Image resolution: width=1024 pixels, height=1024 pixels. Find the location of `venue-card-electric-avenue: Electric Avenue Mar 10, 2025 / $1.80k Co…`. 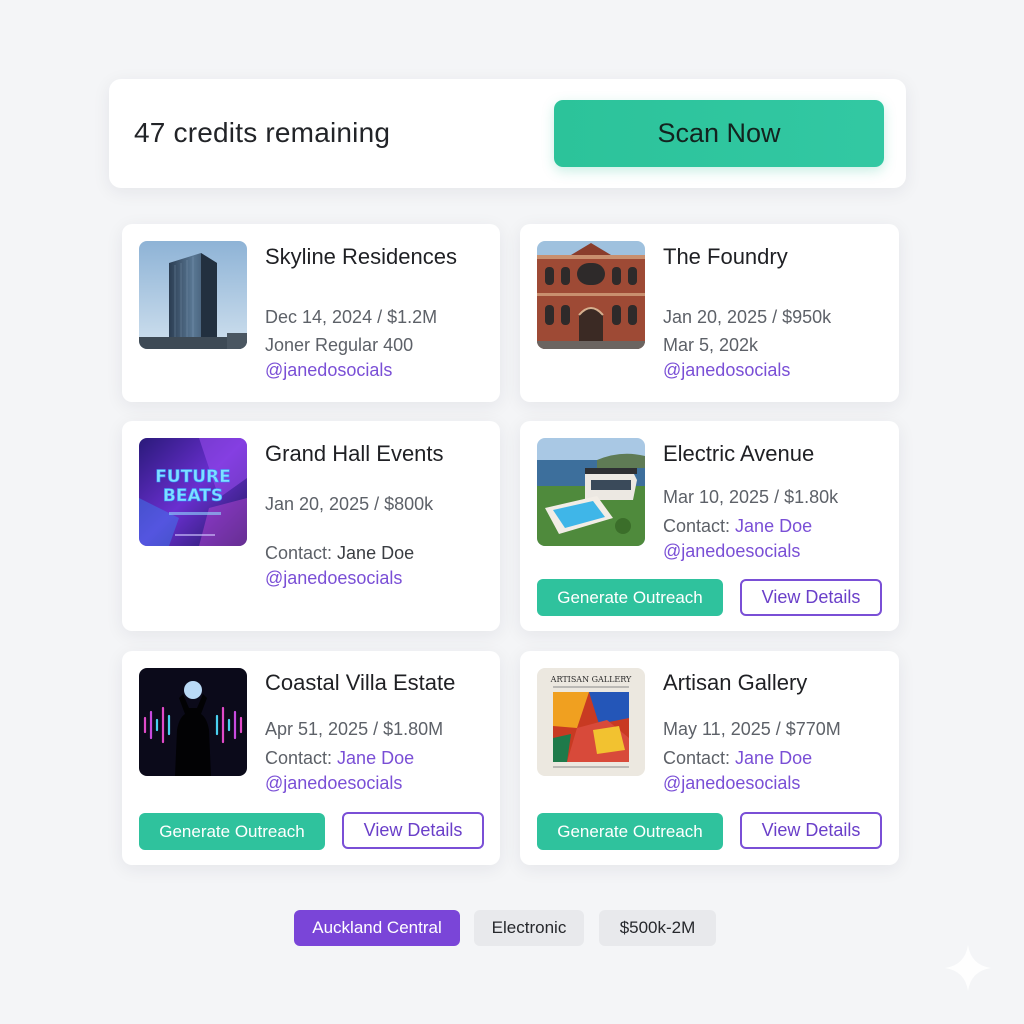

venue-card-electric-avenue: Electric Avenue Mar 10, 2025 / $1.80k Co… is located at coordinates (709, 526).